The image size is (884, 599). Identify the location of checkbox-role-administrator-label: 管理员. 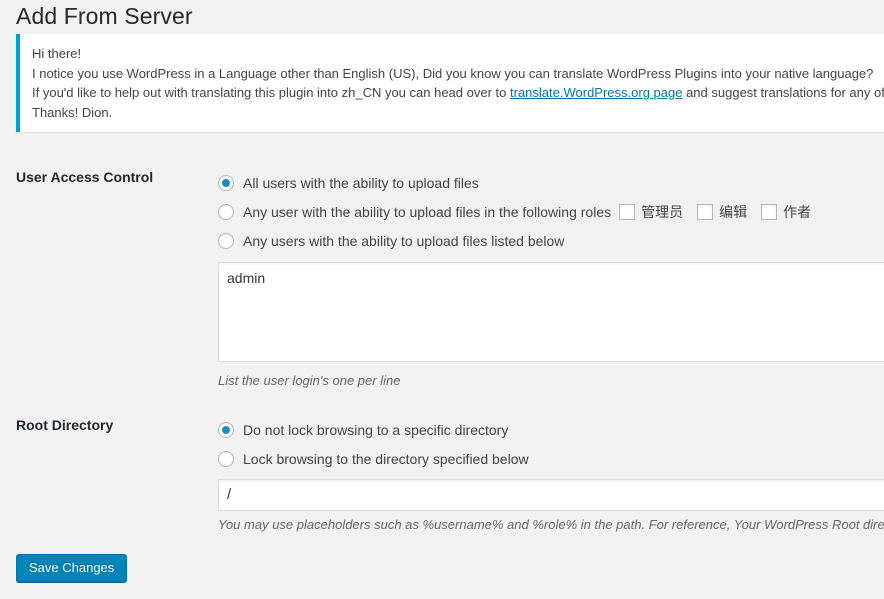
(662, 211).